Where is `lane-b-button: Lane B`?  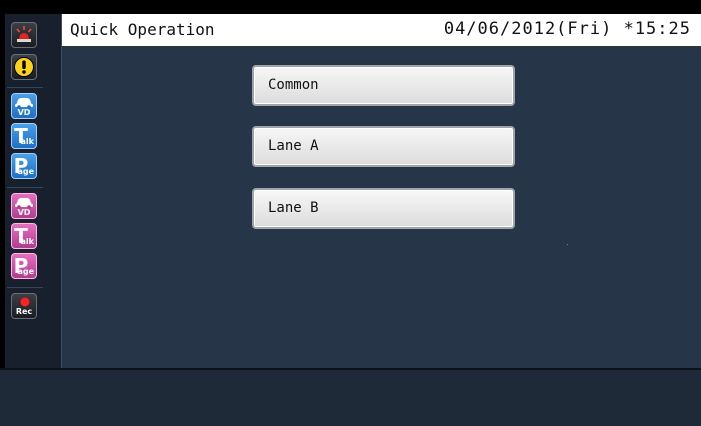
lane-b-button: Lane B is located at coordinates (383, 208).